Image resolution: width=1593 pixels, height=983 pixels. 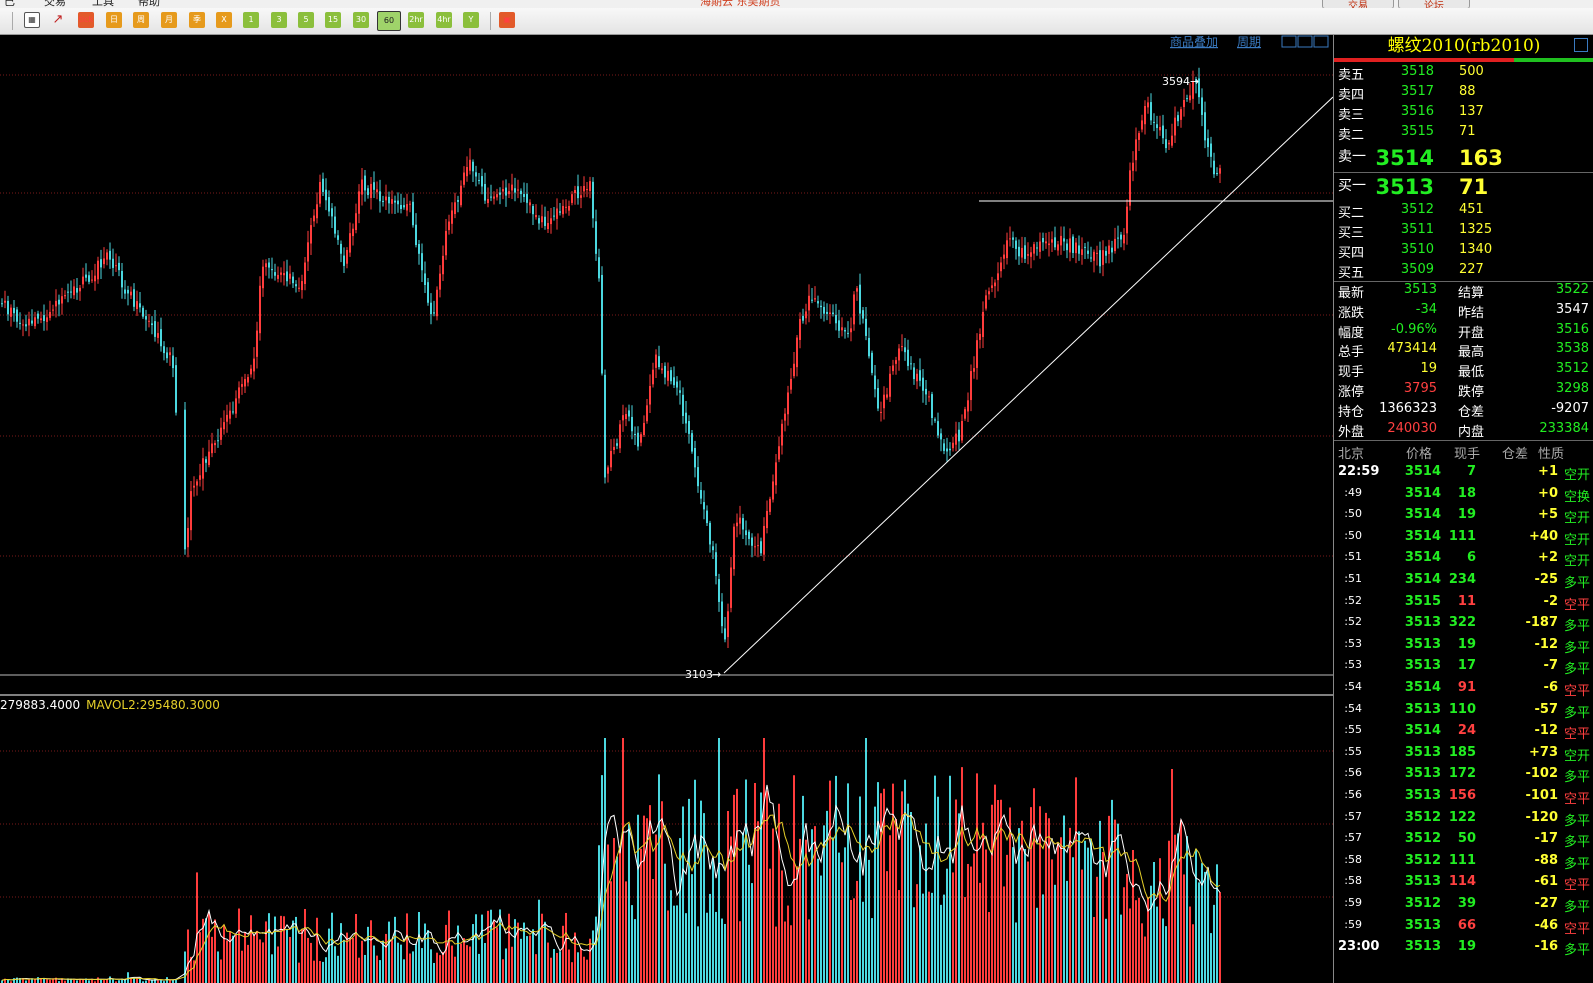 What do you see at coordinates (333, 20) in the screenshot?
I see `period-15min-button: 15` at bounding box center [333, 20].